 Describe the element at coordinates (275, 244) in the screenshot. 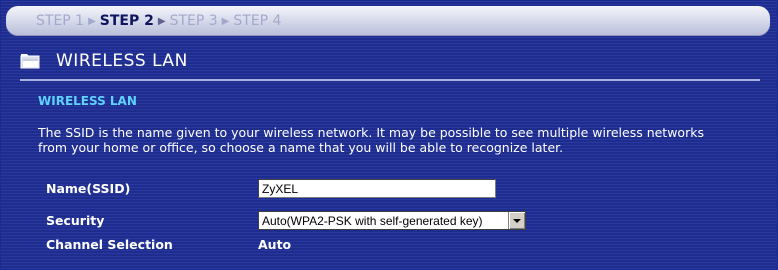

I see `channel-value: Auto` at that location.